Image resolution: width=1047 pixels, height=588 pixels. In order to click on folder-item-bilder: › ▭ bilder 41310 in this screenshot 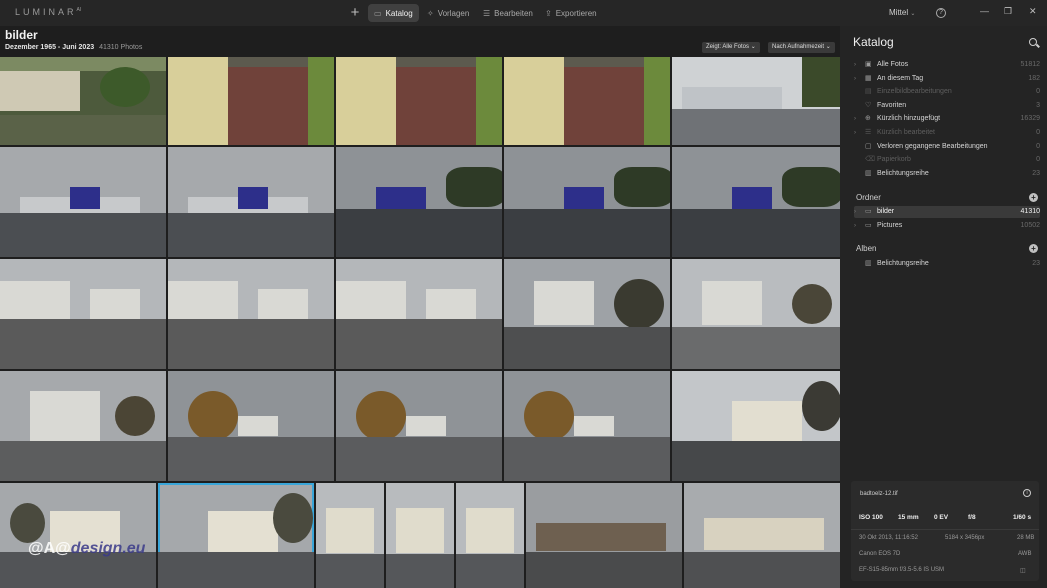, I will do `click(947, 212)`.